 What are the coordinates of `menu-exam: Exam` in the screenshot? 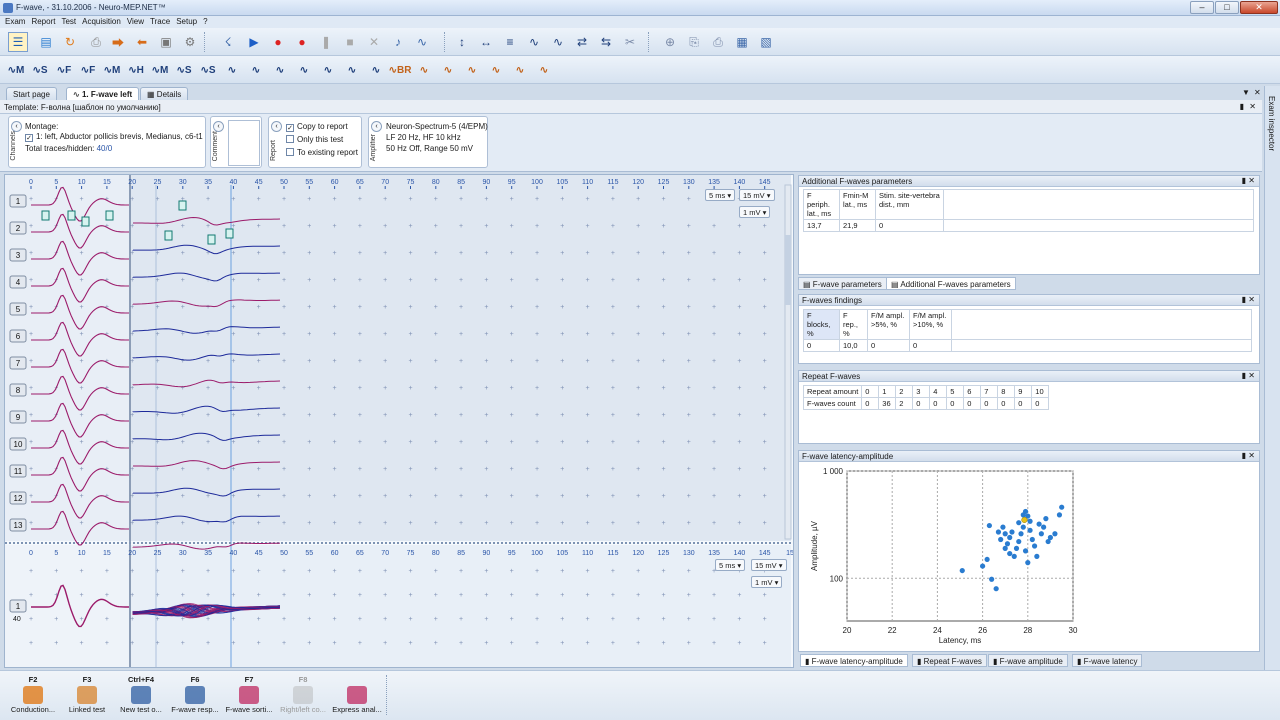 It's located at (17, 22).